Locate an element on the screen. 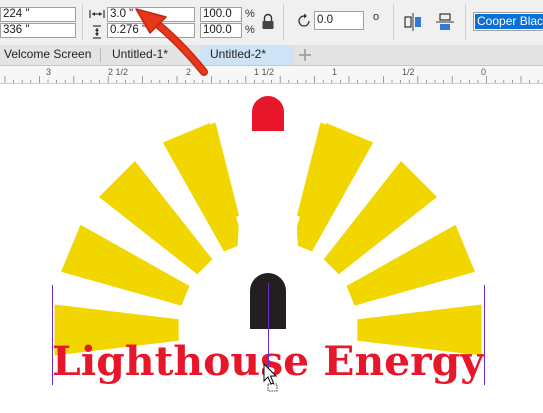  document-tab-bar: Velcome Screen Untitled-1* Untitled-2* is located at coordinates (271, 55).